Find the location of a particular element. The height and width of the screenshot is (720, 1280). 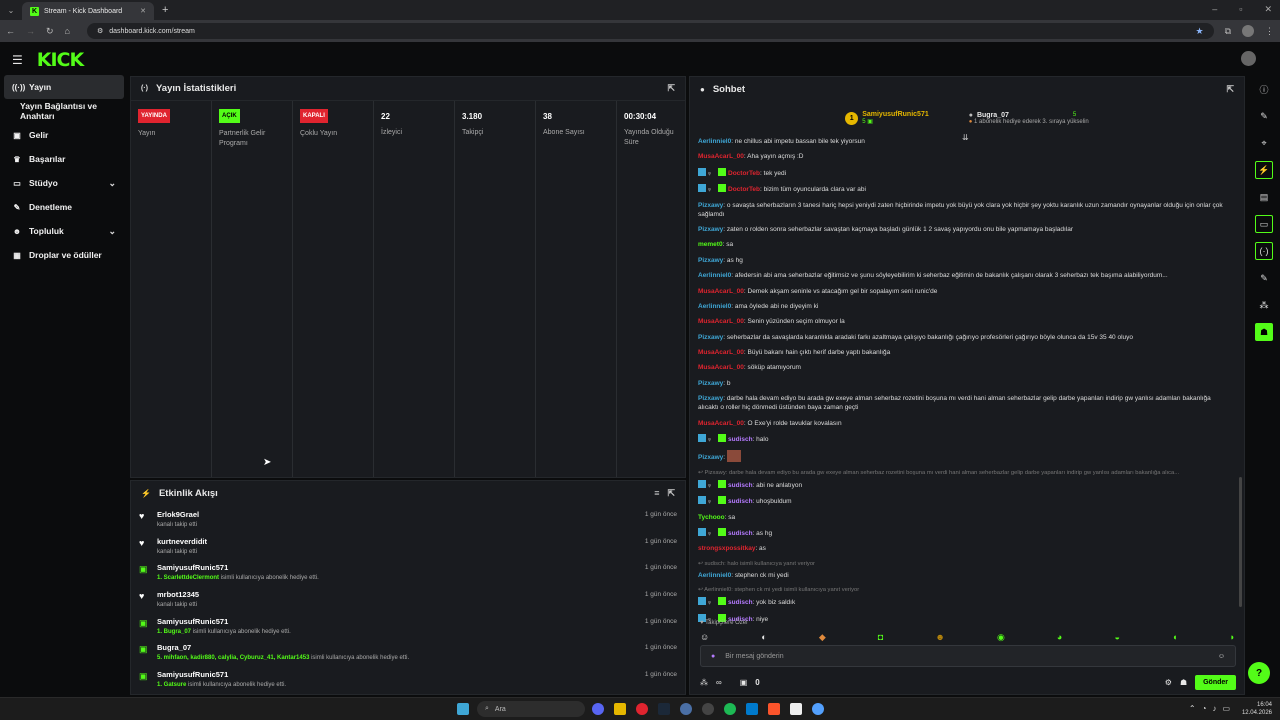

discord-icon is located at coordinates (598, 709).